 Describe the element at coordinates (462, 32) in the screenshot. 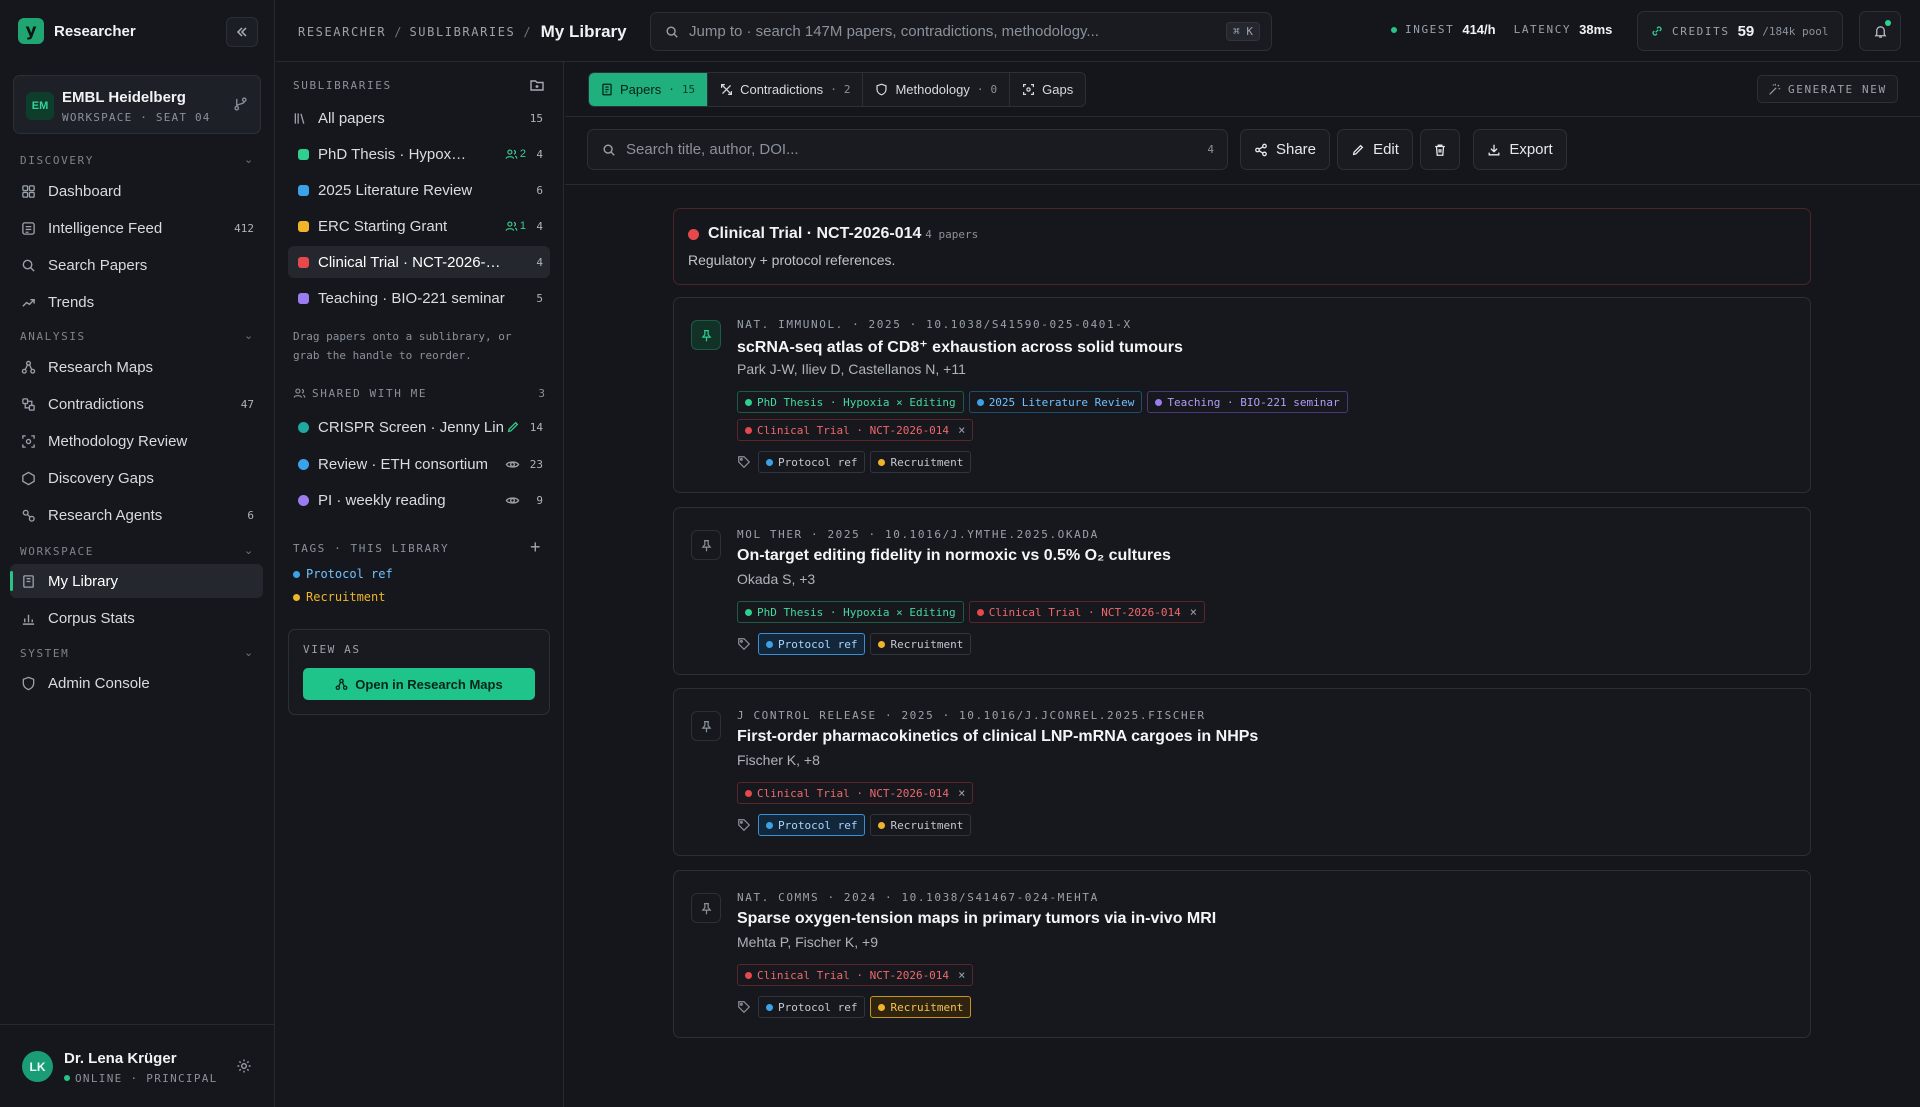

I see `breadcrumb-sublibraries: SUBLIBRARIES` at that location.